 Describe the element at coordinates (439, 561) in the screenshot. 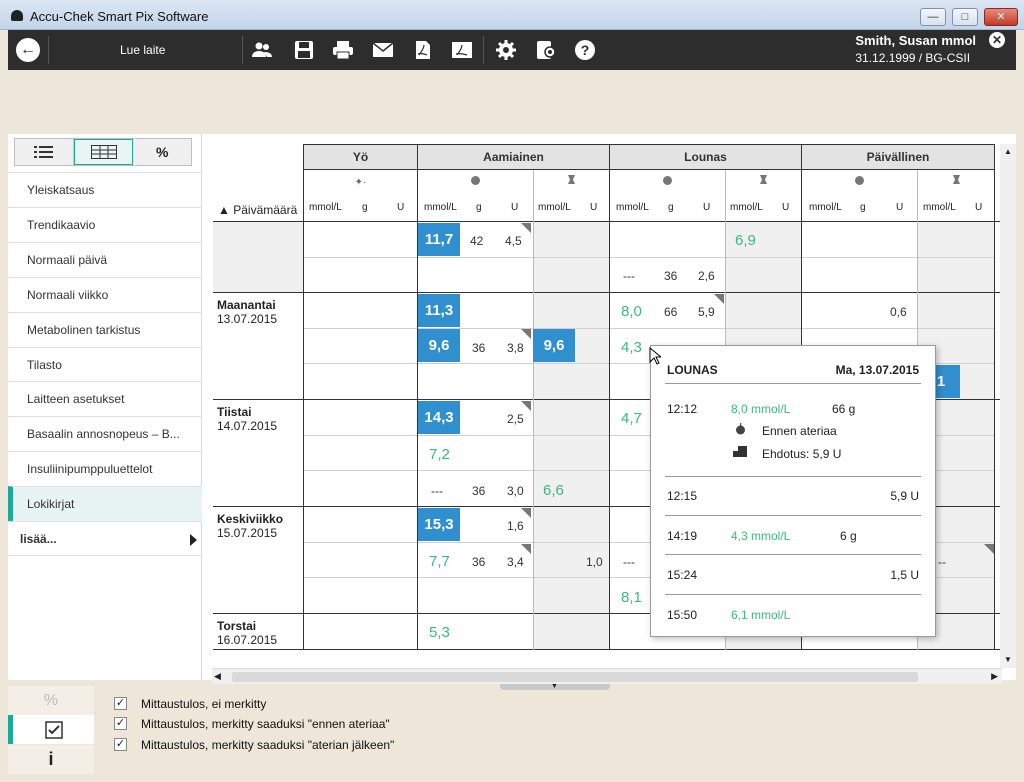

I see `bg-cell: 7,7` at that location.